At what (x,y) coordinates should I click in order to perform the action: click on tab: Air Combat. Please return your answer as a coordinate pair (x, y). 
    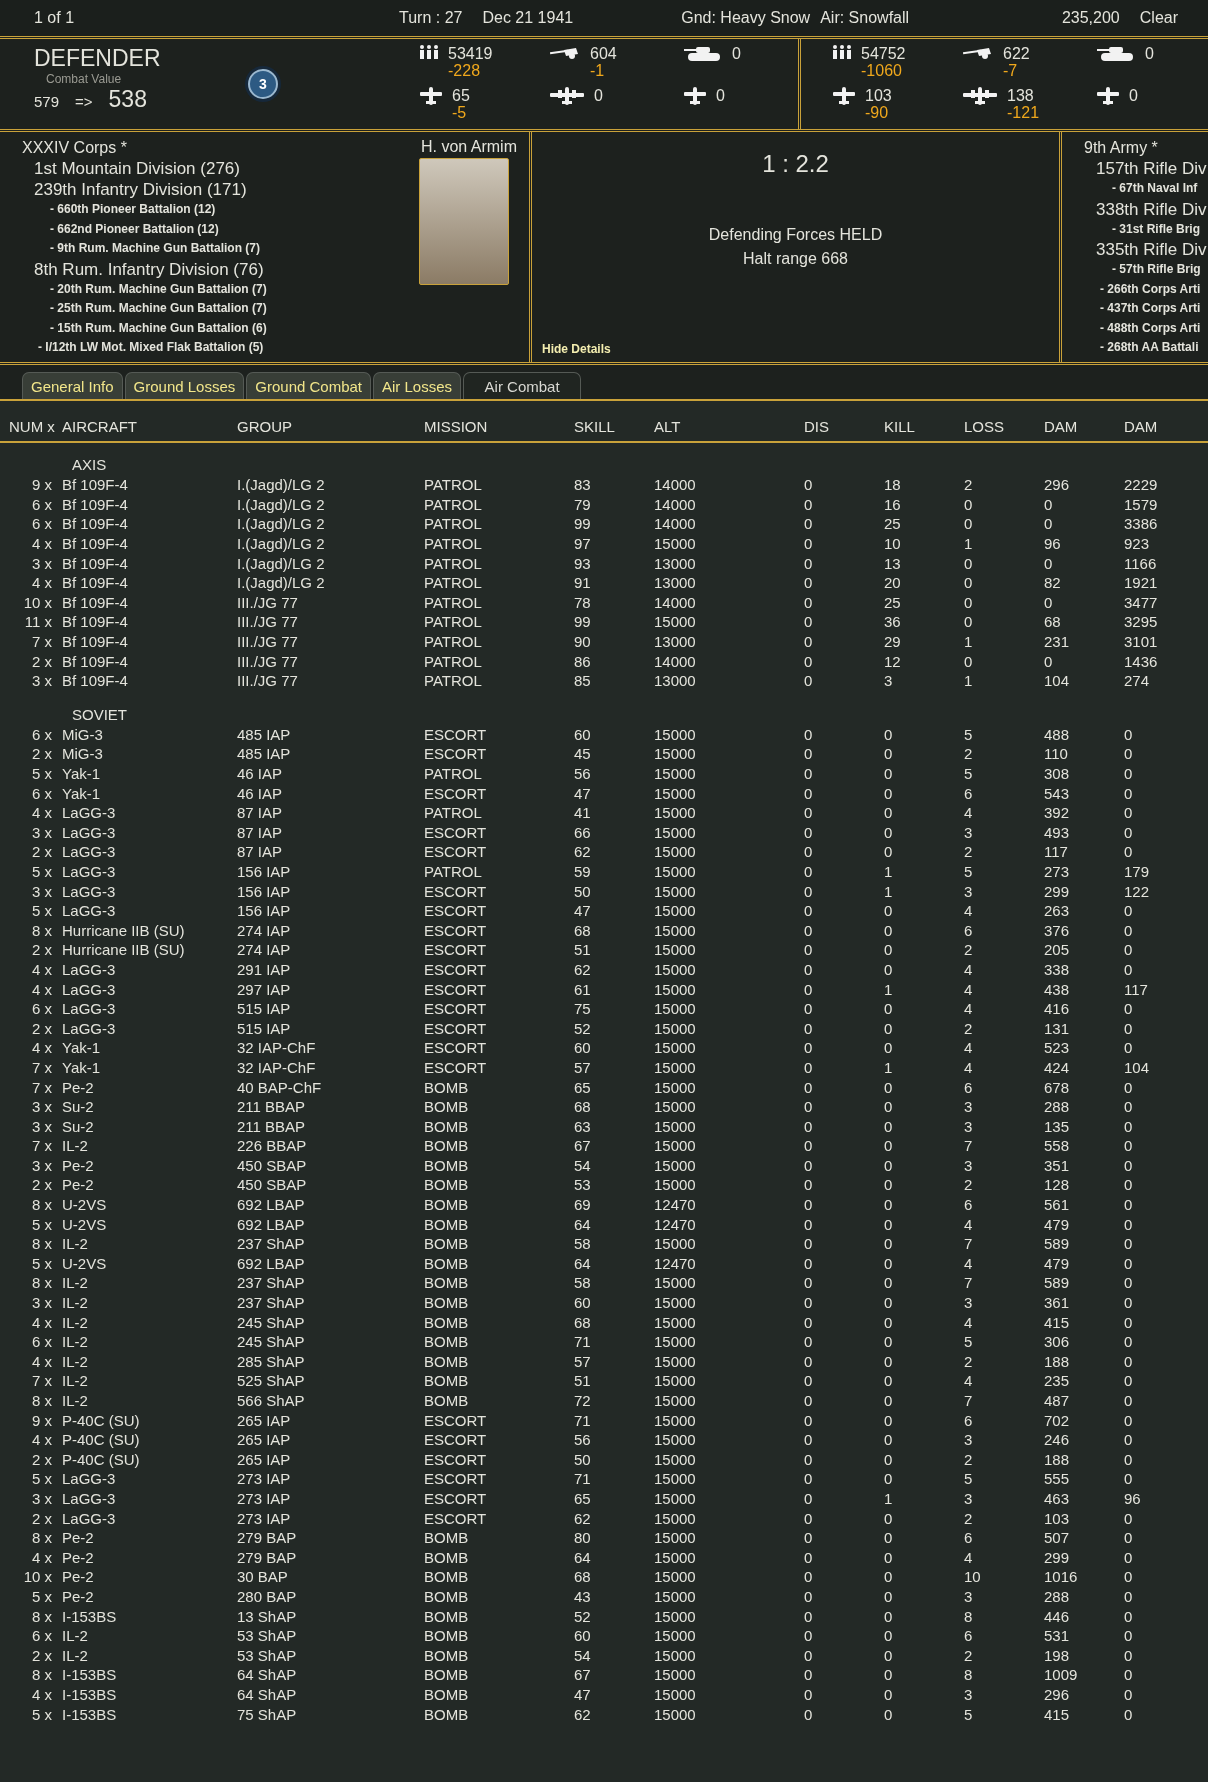
    Looking at the image, I should click on (522, 385).